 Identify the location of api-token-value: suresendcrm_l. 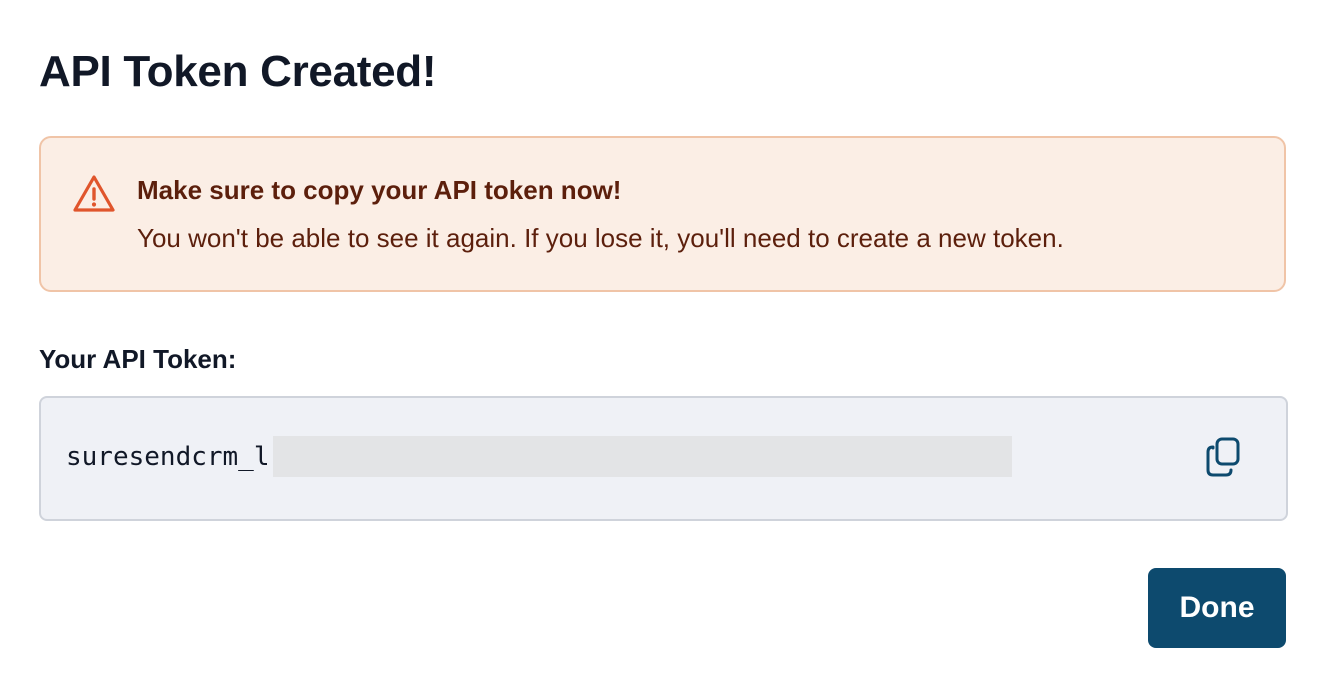
(168, 457).